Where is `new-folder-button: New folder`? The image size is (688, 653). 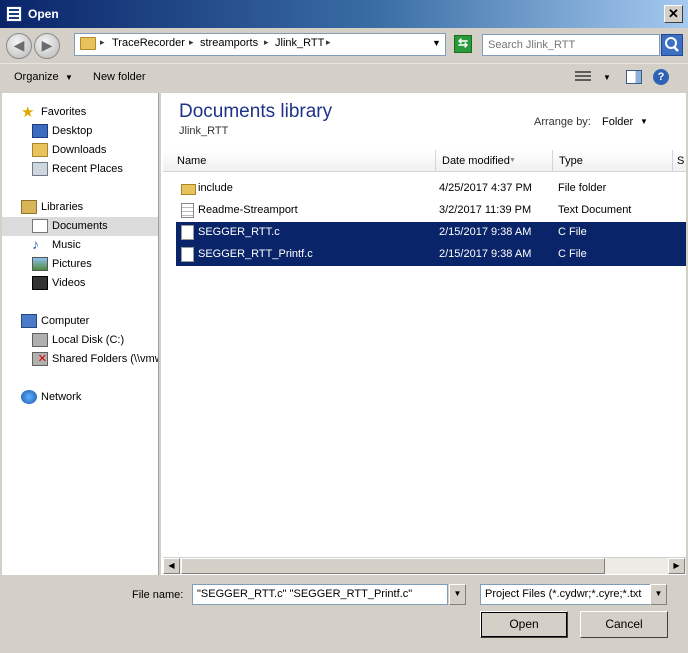
new-folder-button: New folder is located at coordinates (119, 77).